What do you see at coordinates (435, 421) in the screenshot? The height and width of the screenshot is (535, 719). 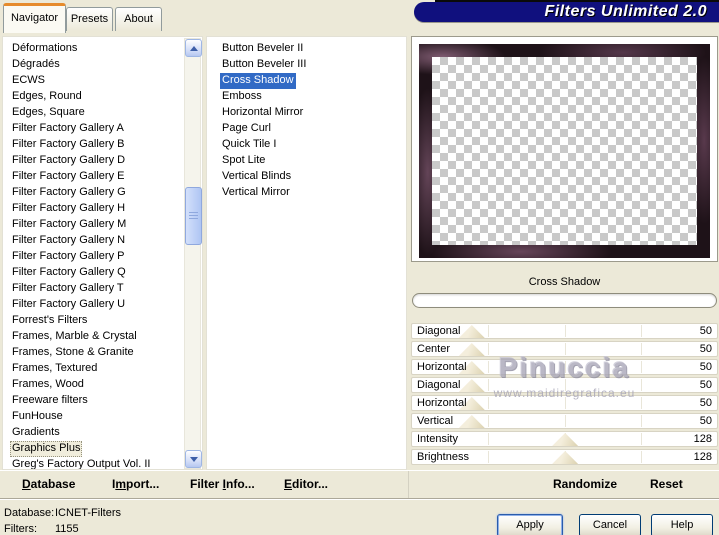 I see `slider-label: Vertical` at bounding box center [435, 421].